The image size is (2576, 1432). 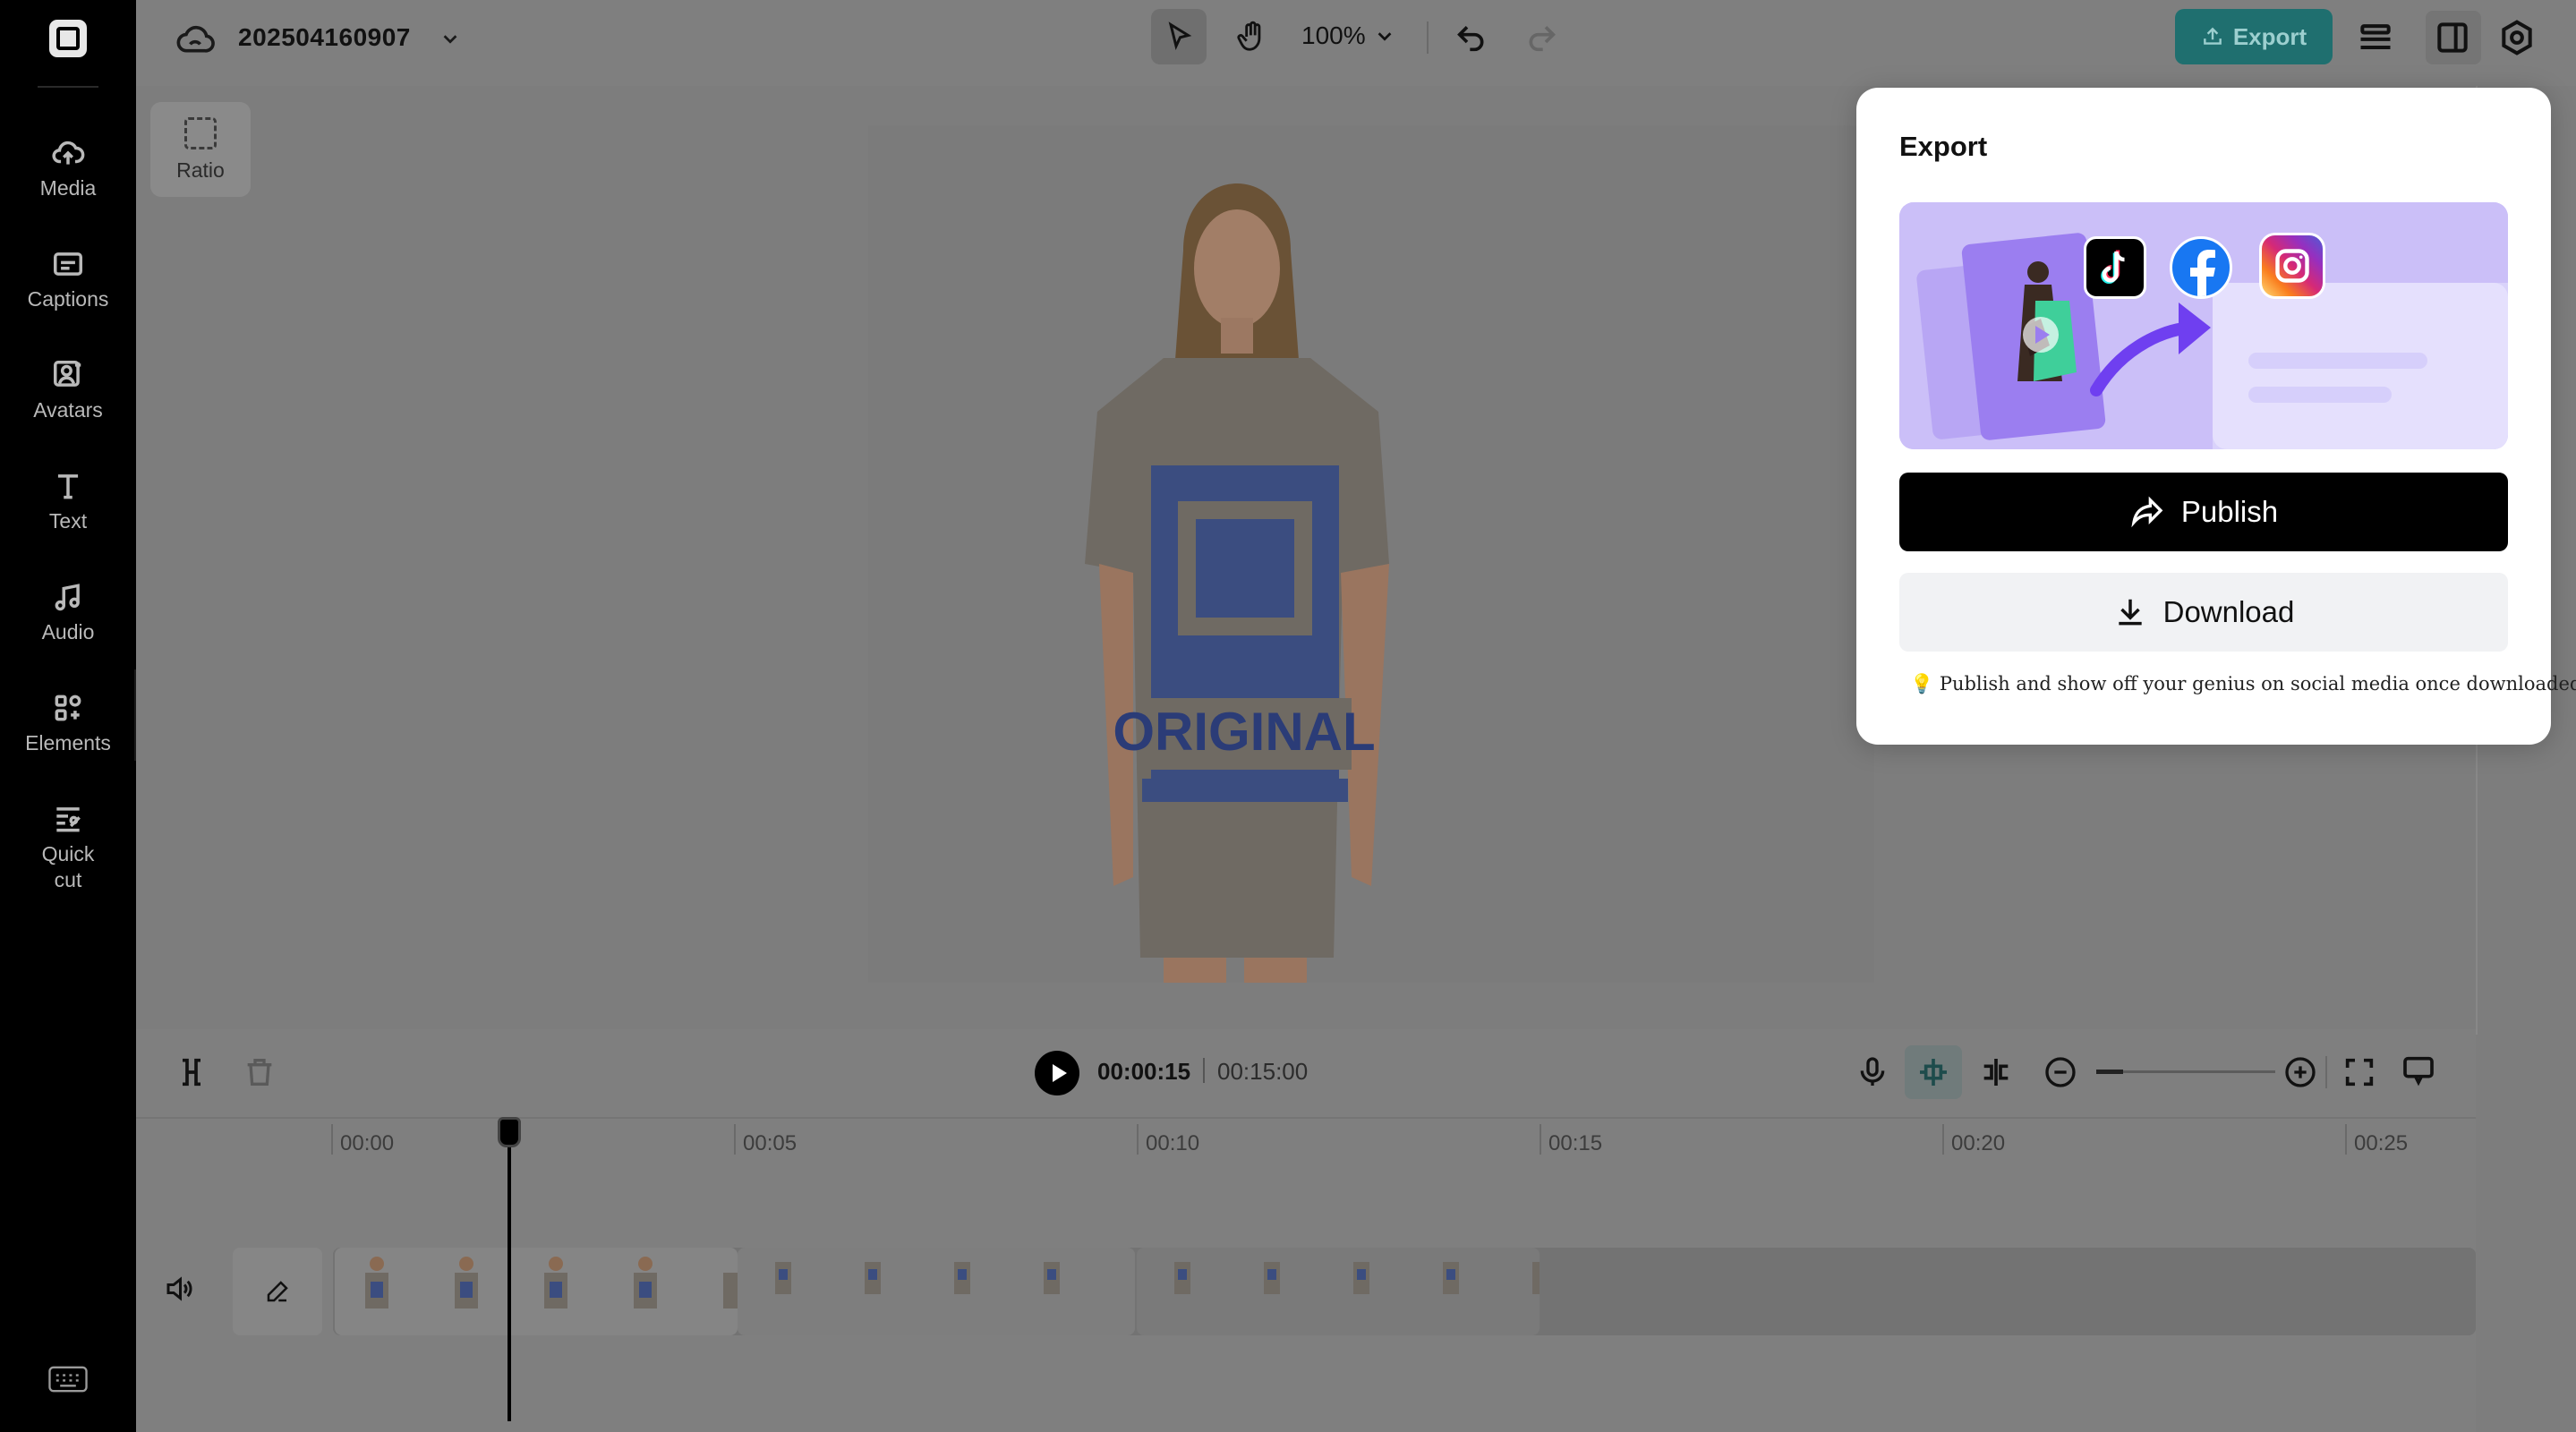 I want to click on download-icon, so click(x=2130, y=612).